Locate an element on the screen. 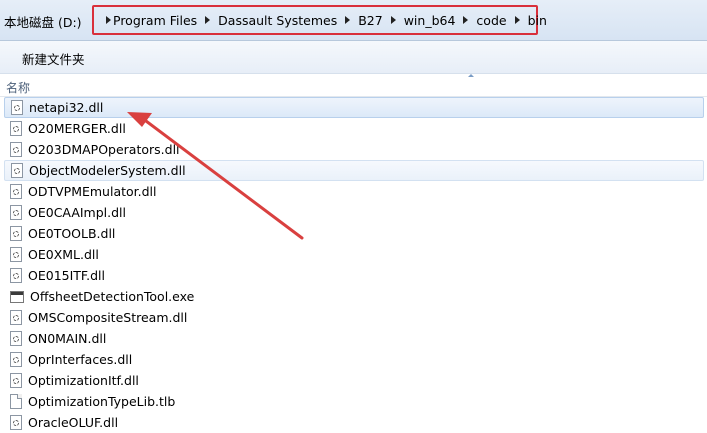  annotation-arrow is located at coordinates (215, 176).